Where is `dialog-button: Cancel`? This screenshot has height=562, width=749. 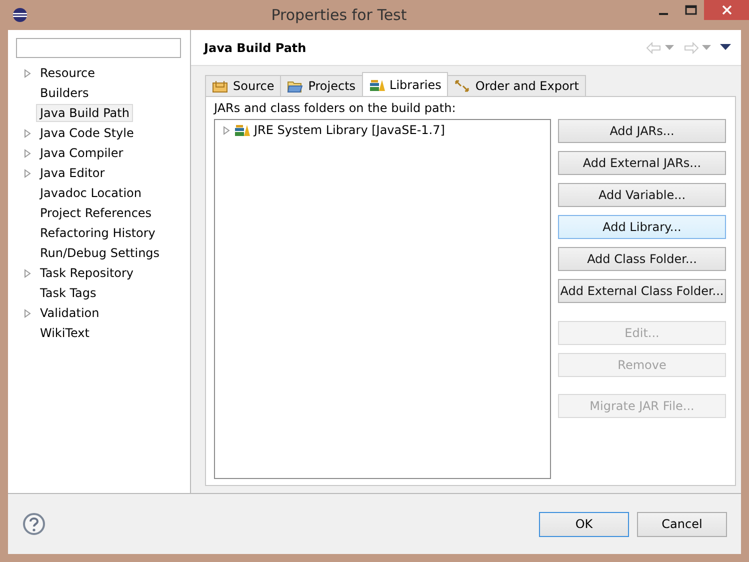
dialog-button: Cancel is located at coordinates (682, 524).